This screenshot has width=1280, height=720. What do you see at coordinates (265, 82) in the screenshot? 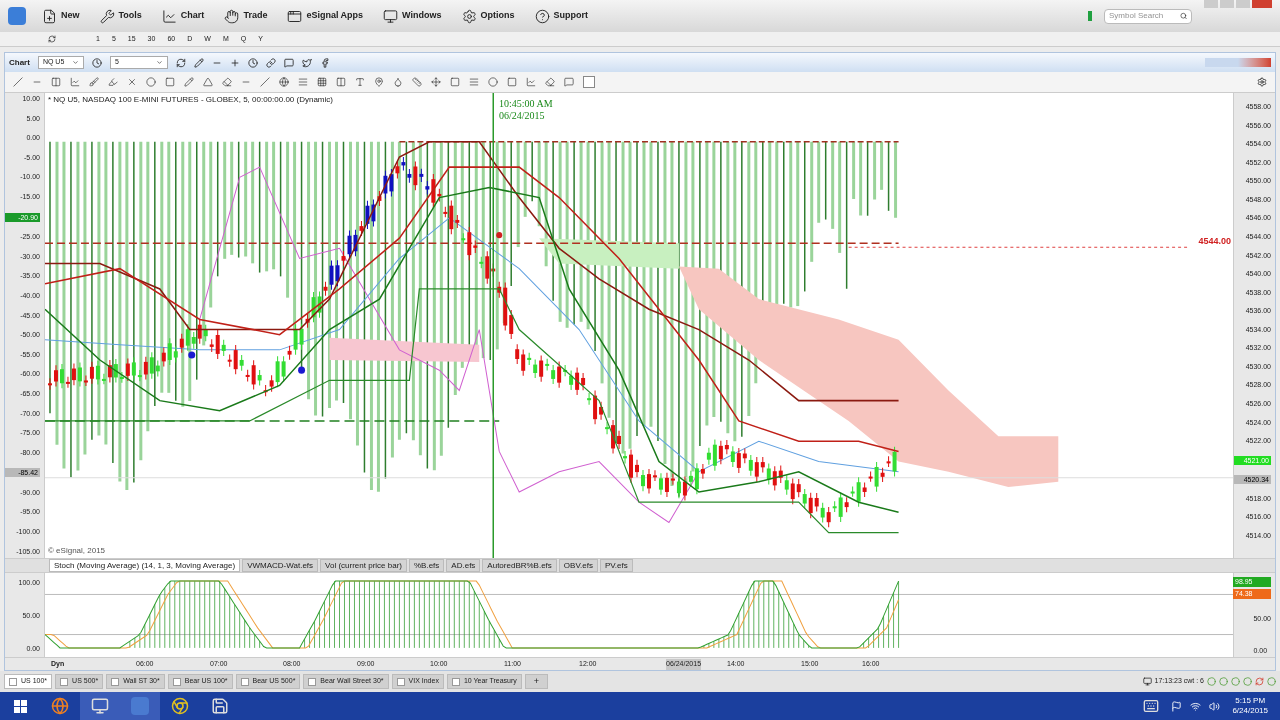
I see `parallel-lines-icon` at bounding box center [265, 82].